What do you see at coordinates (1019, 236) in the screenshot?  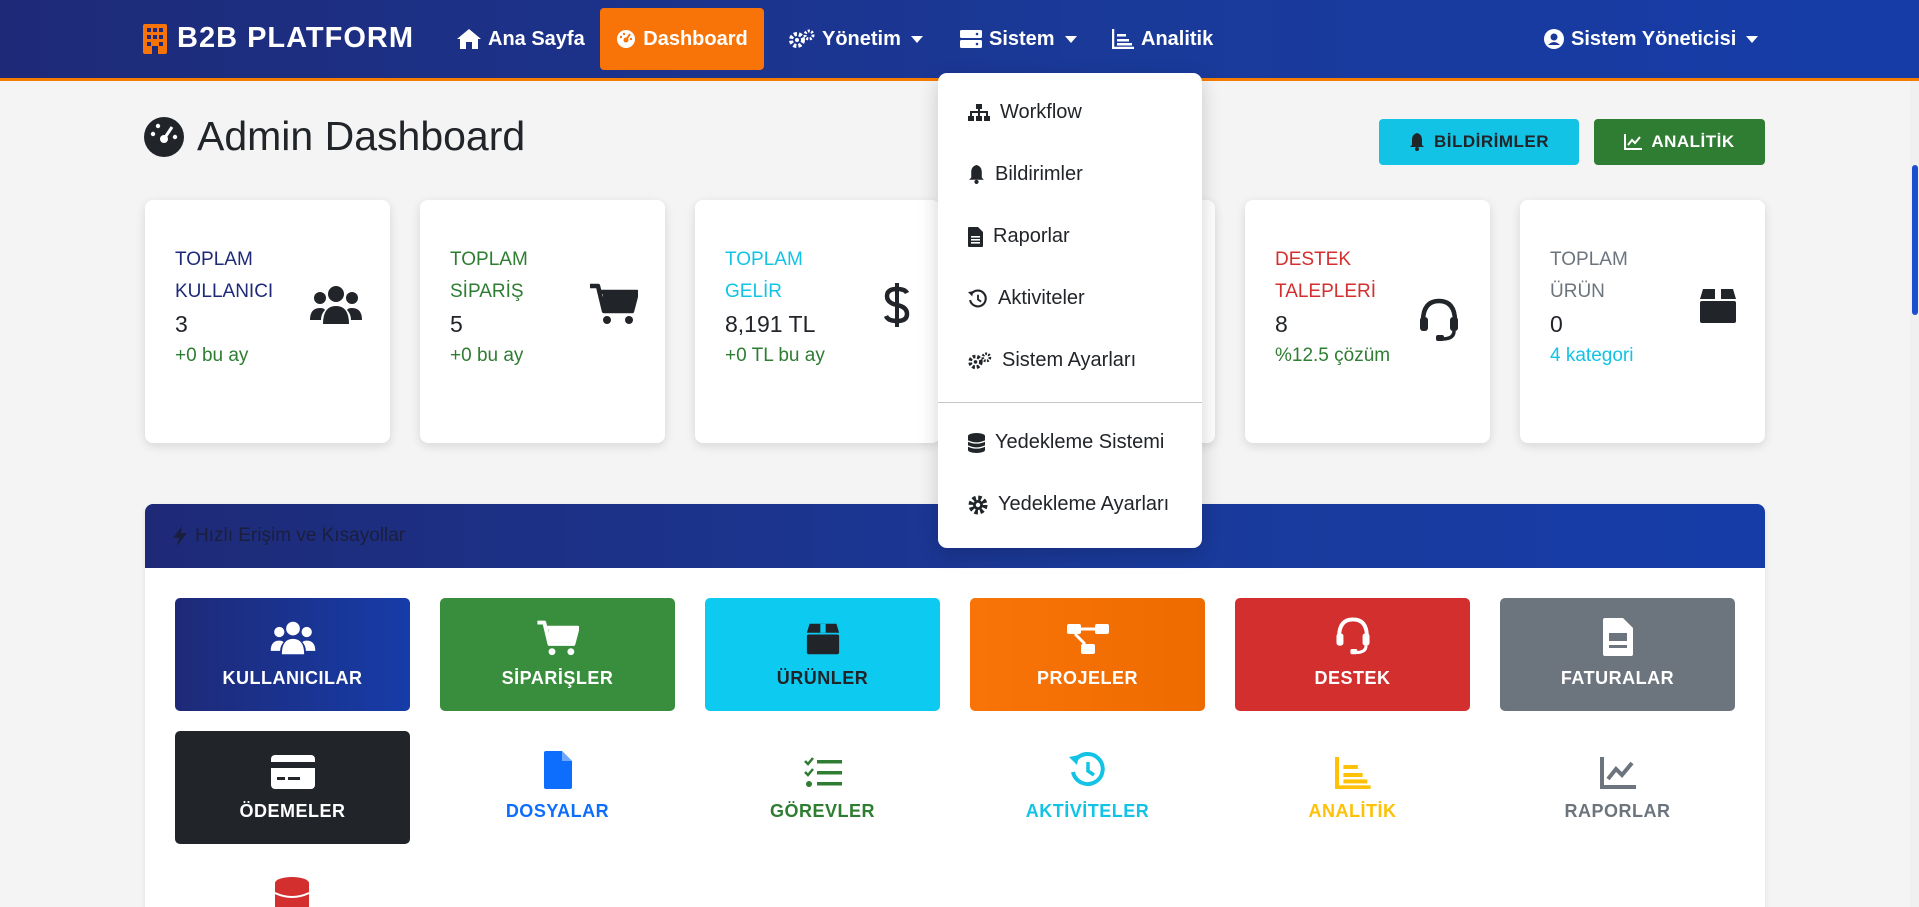 I see `dropdown-item-raporlar: Raporlar` at bounding box center [1019, 236].